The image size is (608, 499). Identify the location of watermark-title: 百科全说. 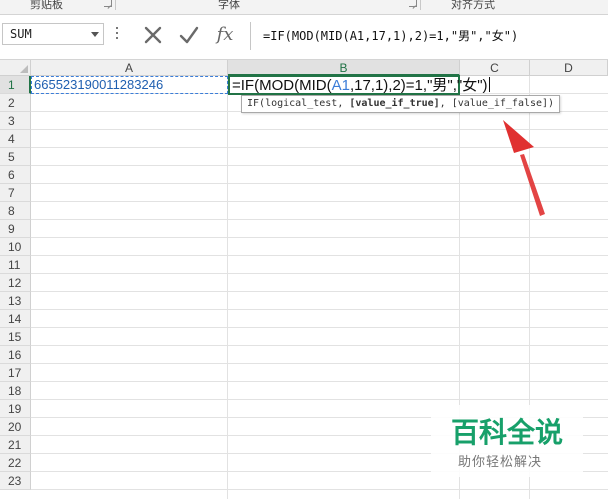
(507, 432).